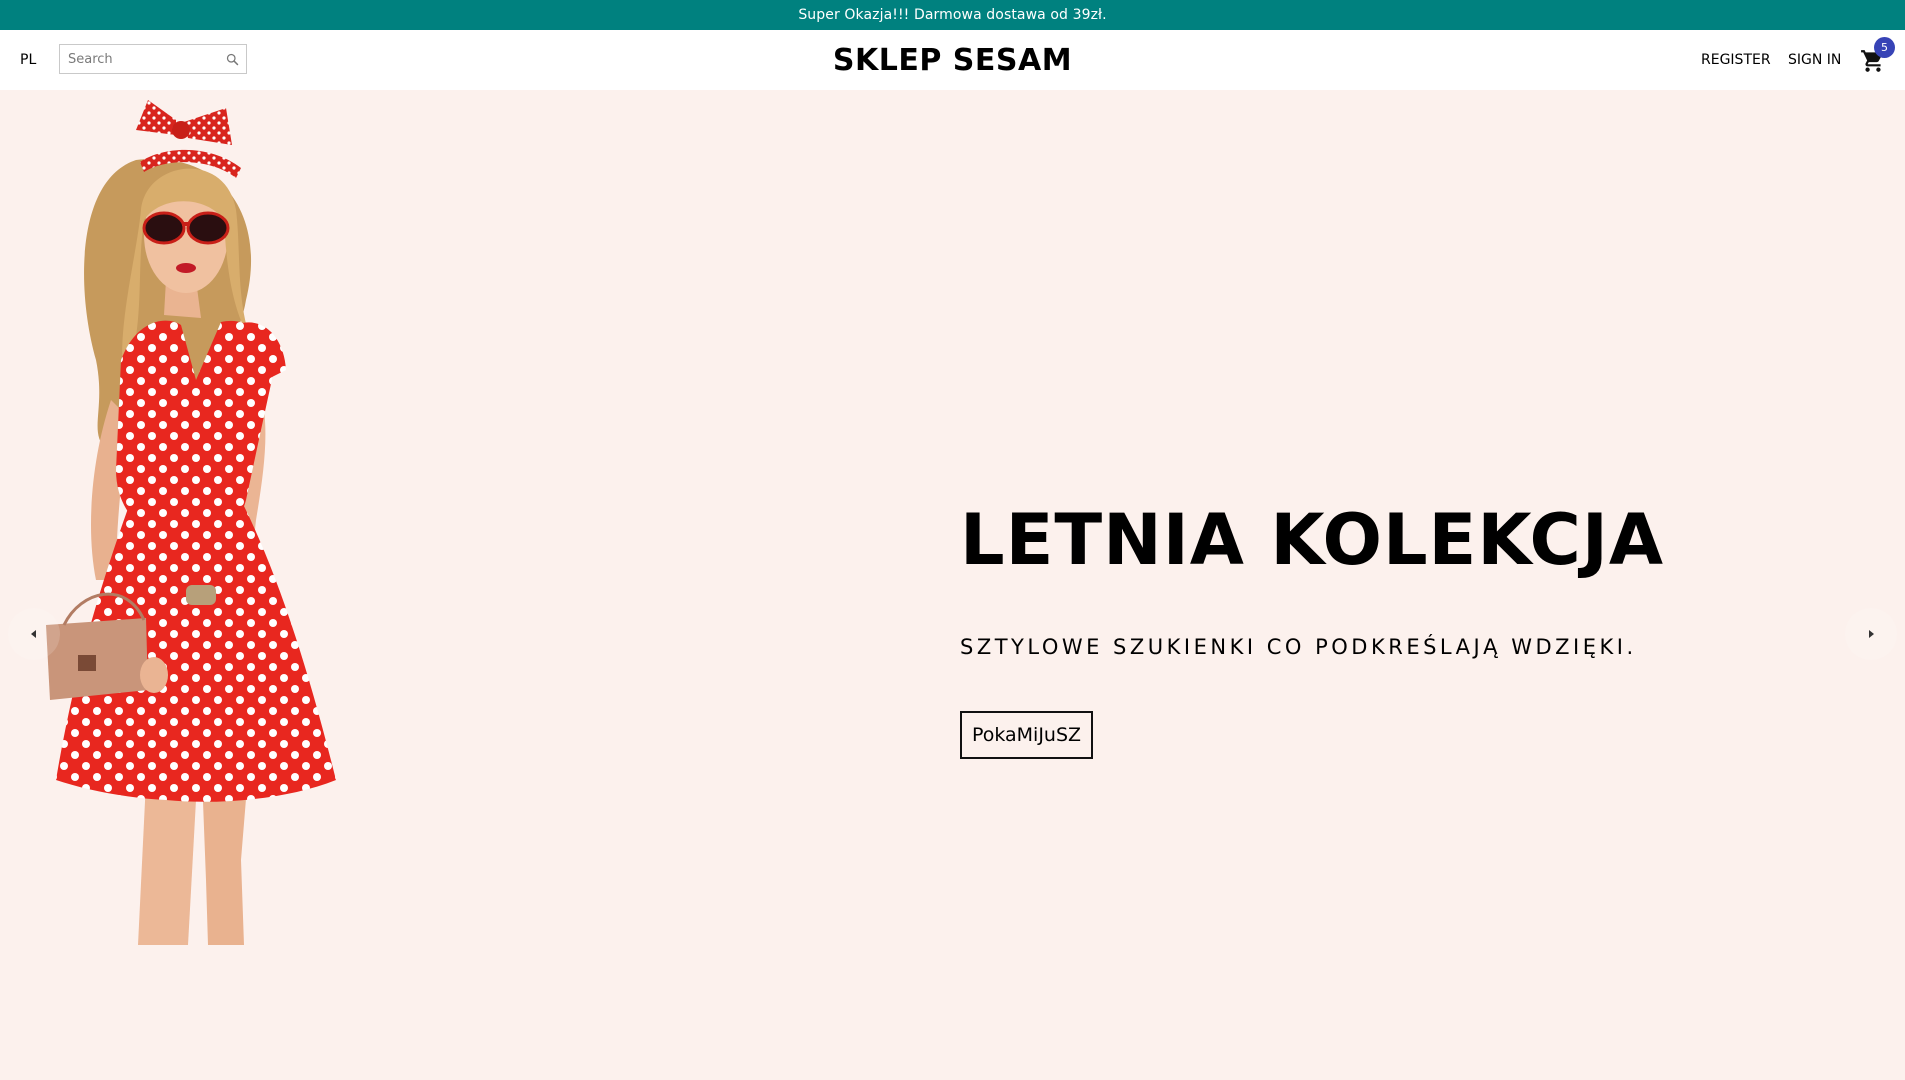 Image resolution: width=1905 pixels, height=1080 pixels. What do you see at coordinates (191, 522) in the screenshot?
I see `model-image` at bounding box center [191, 522].